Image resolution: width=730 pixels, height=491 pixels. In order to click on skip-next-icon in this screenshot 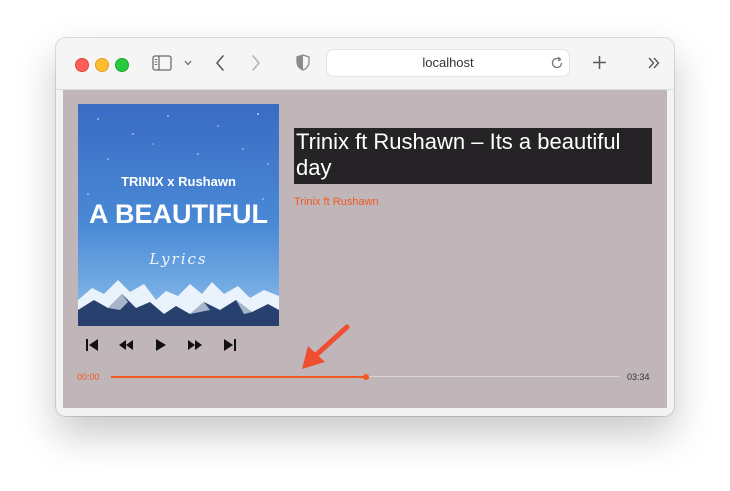, I will do `click(230, 345)`.